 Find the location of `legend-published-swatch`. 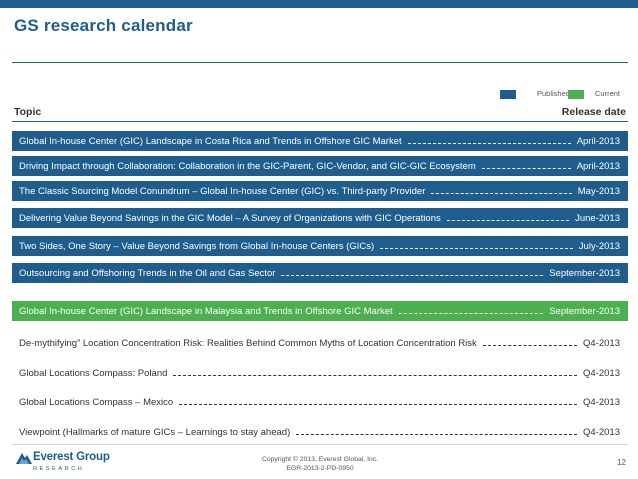

legend-published-swatch is located at coordinates (508, 94).